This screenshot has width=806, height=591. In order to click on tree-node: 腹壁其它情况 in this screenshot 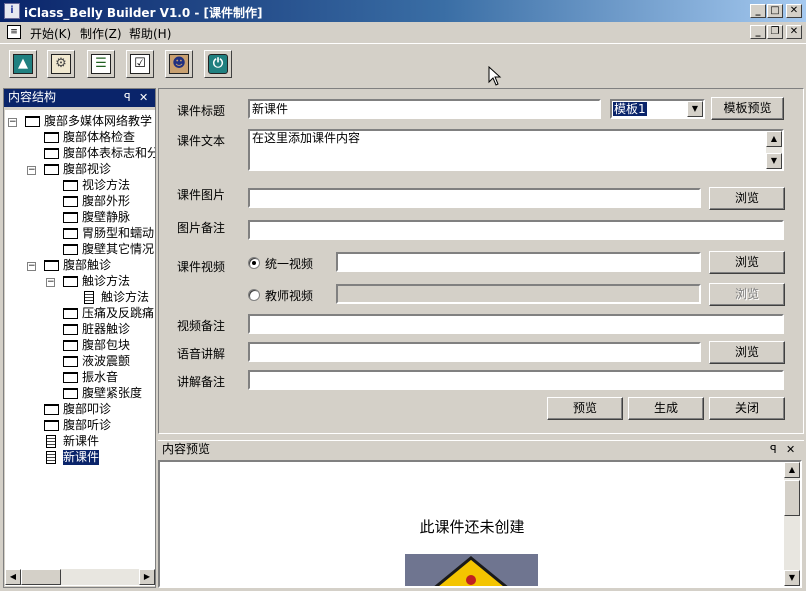, I will do `click(80, 250)`.